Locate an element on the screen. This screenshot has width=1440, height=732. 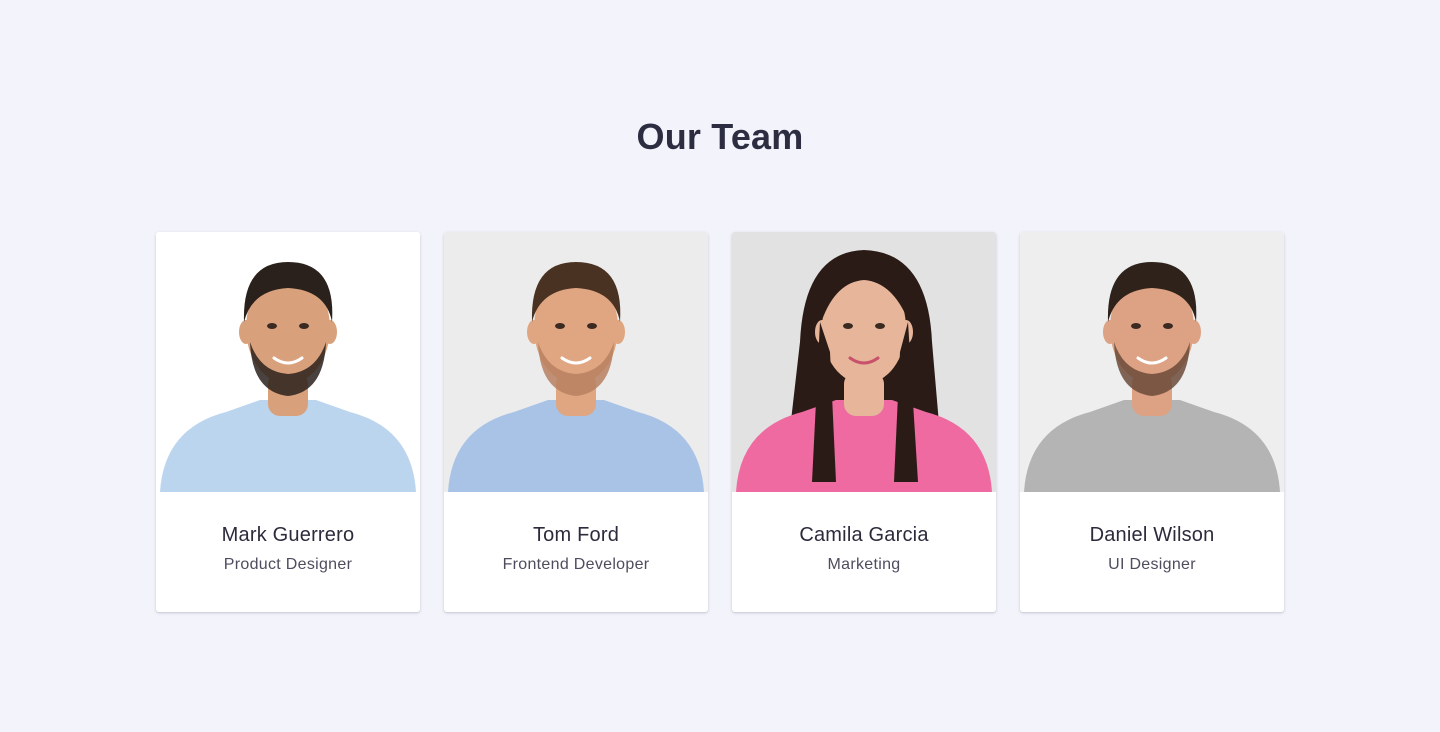
team-card-camila-garcia: Camila Garcia Marketing is located at coordinates (864, 422).